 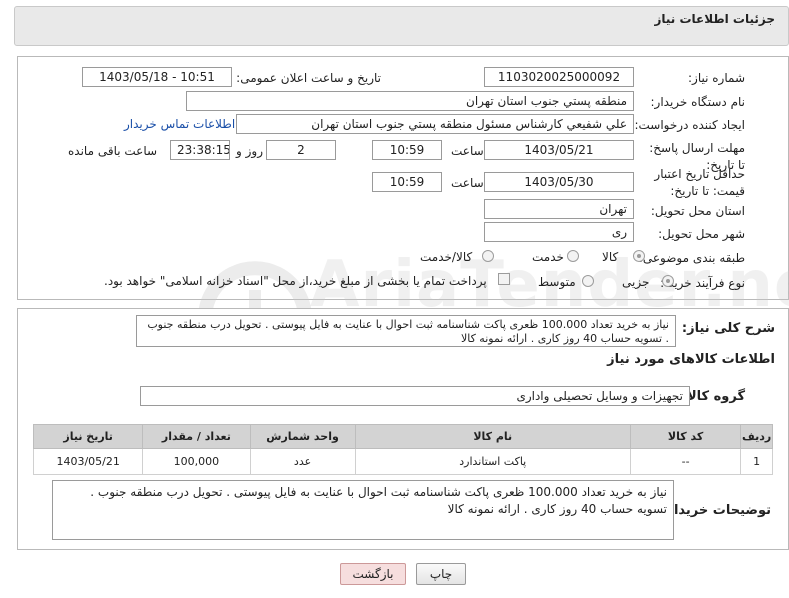 What do you see at coordinates (196, 436) in the screenshot?
I see `col-qty-header: تعداد / مقدار` at bounding box center [196, 436].